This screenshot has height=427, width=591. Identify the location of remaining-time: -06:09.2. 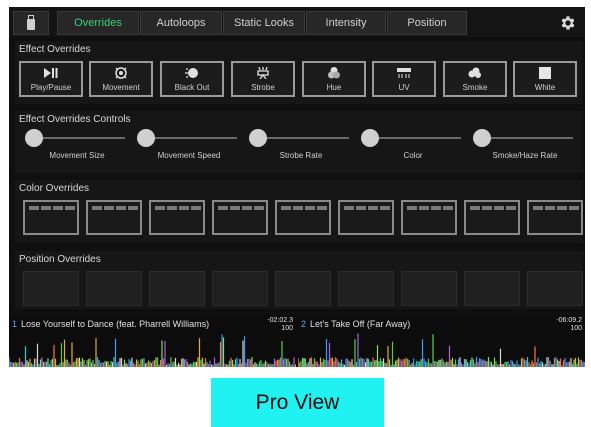
(569, 320).